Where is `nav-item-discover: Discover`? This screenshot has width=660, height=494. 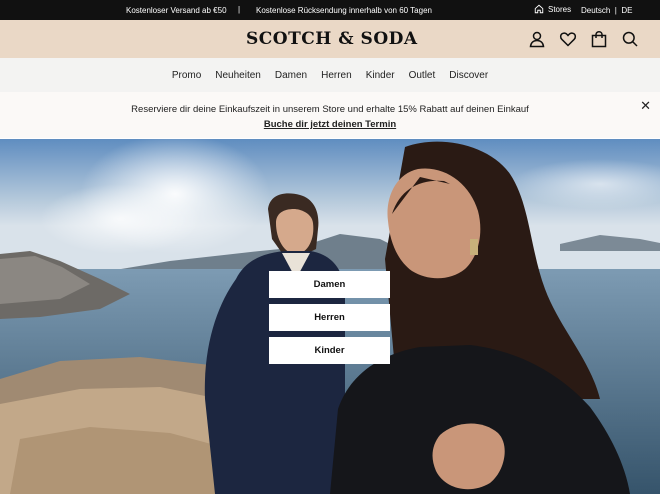
nav-item-discover: Discover is located at coordinates (468, 75).